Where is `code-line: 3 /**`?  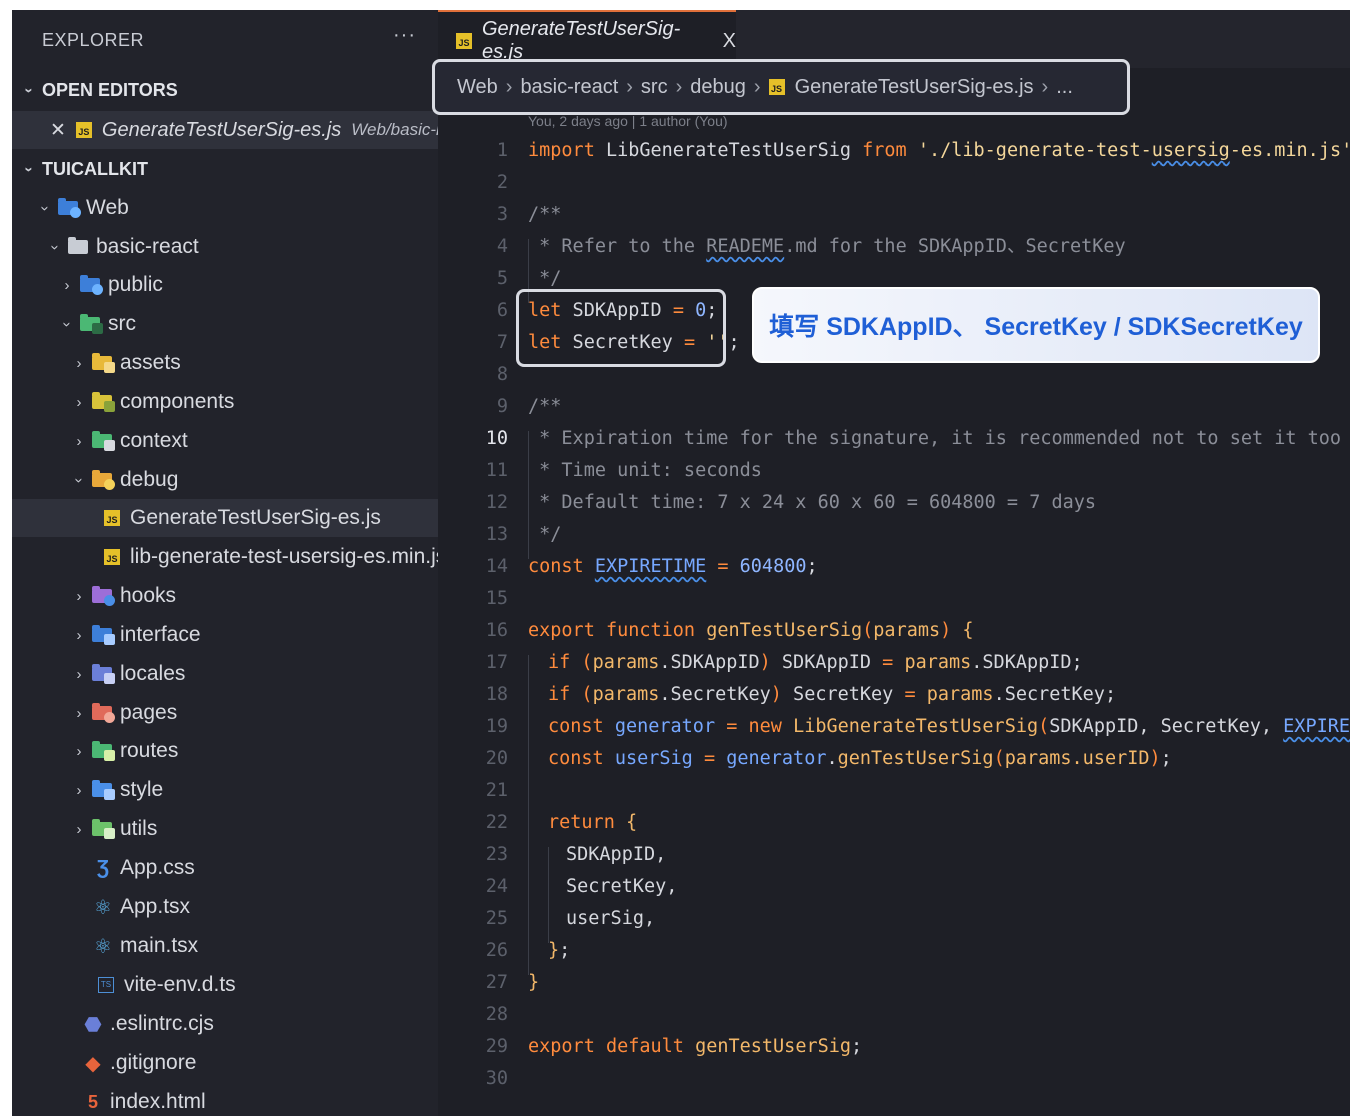
code-line: 3 /** is located at coordinates (894, 215).